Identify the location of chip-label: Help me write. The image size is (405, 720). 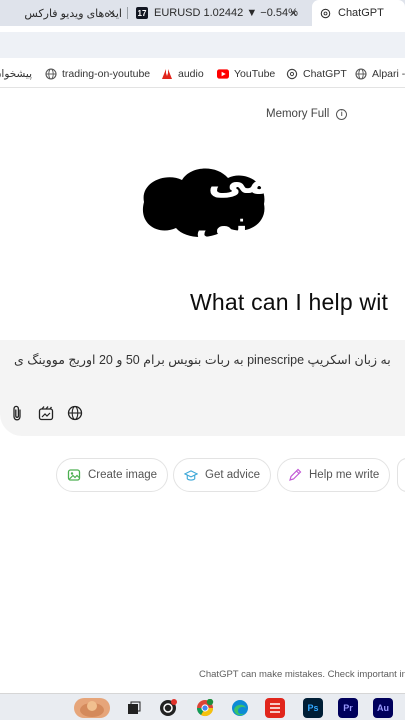
(344, 475).